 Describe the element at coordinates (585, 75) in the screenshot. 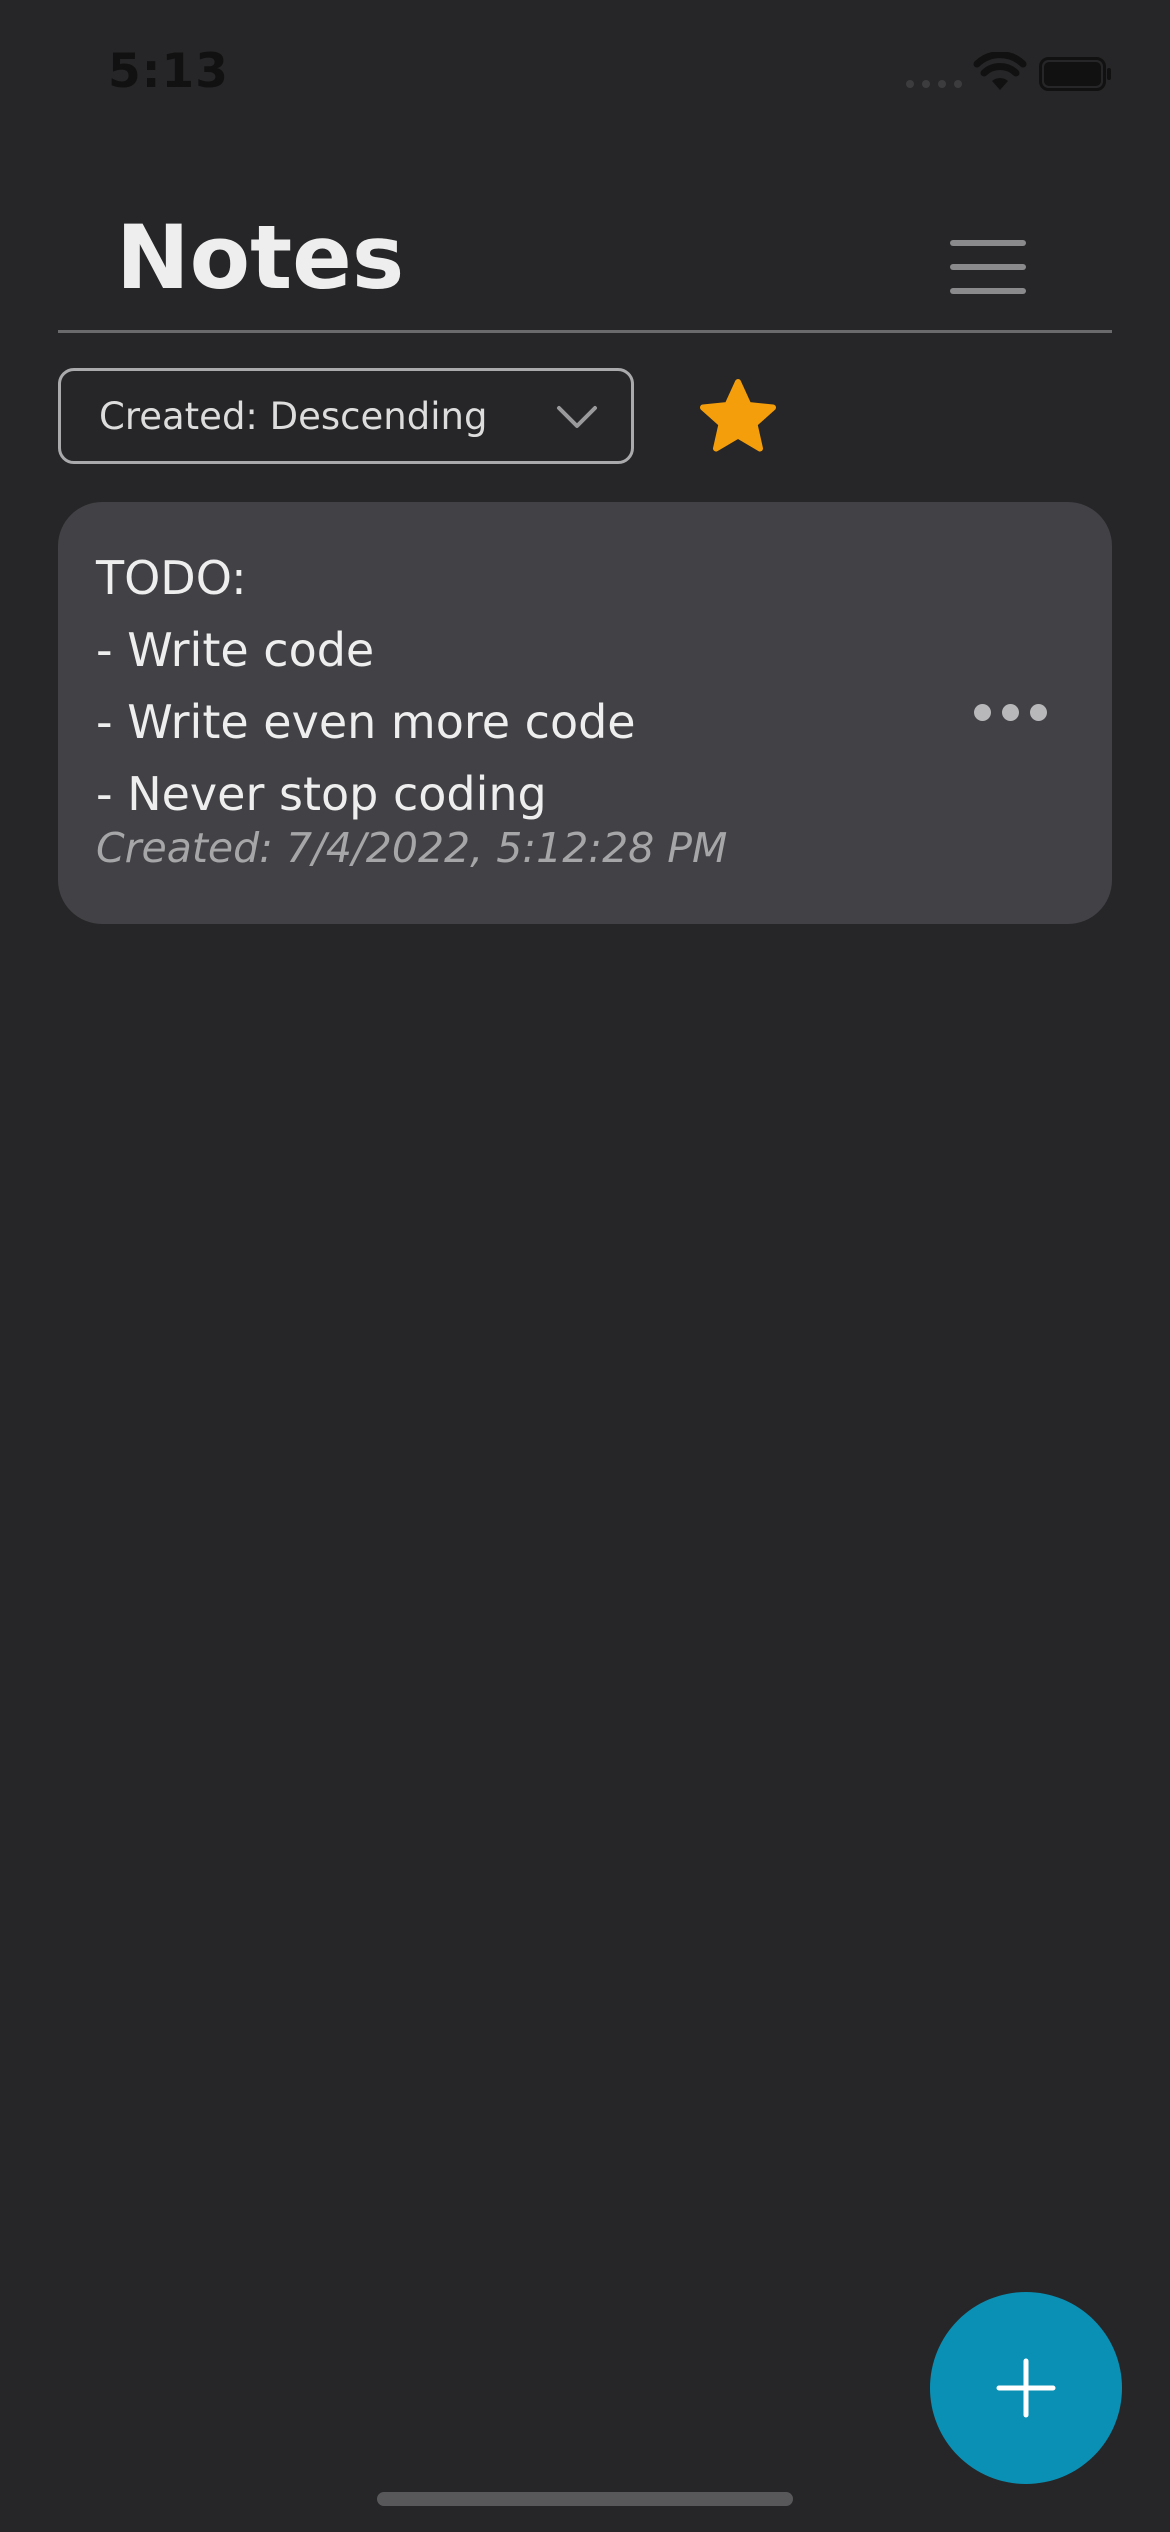

I see `status-bar: 5:13` at that location.